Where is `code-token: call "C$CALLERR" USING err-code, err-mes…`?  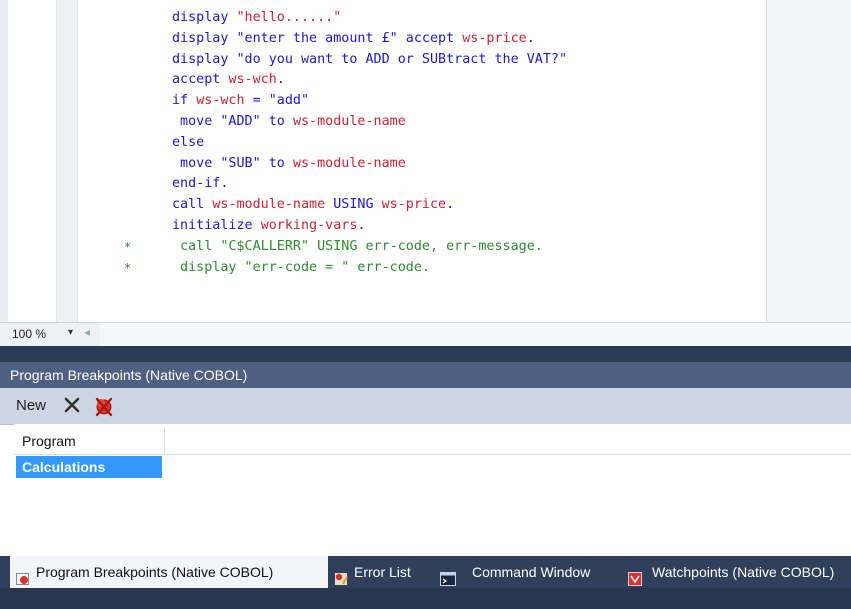 code-token: call "C$CALLERR" USING err-code, err-mes… is located at coordinates (357, 246).